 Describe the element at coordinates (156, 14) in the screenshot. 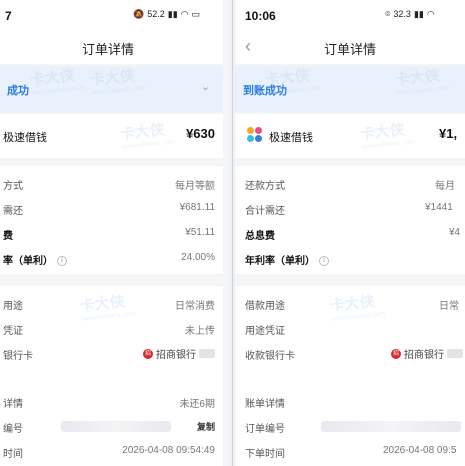

I see `network-speed: 52.2` at that location.